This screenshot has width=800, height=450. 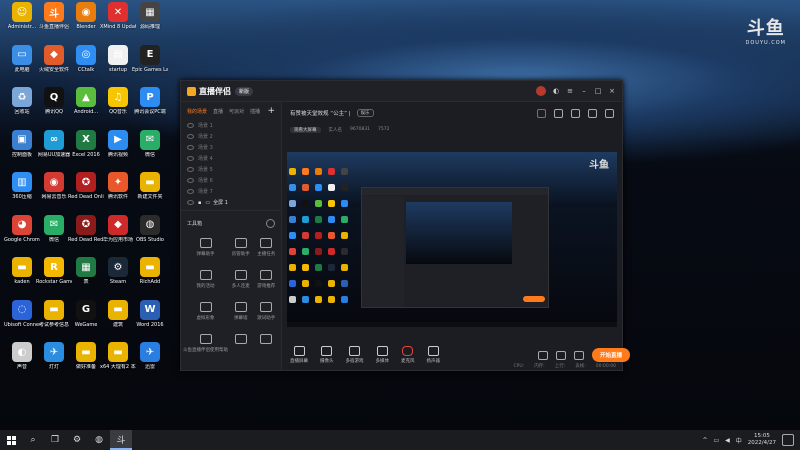 What do you see at coordinates (542, 355) in the screenshot?
I see `record-icon` at bounding box center [542, 355].